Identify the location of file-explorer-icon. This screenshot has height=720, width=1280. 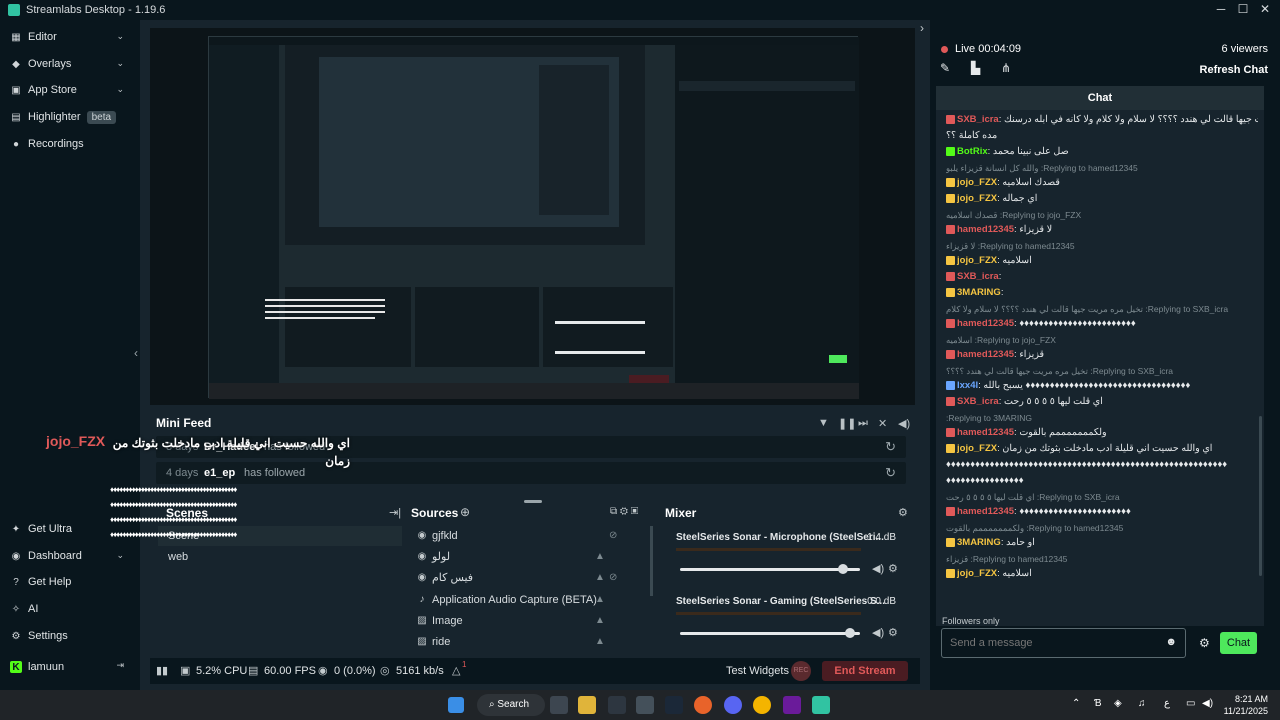
(587, 705).